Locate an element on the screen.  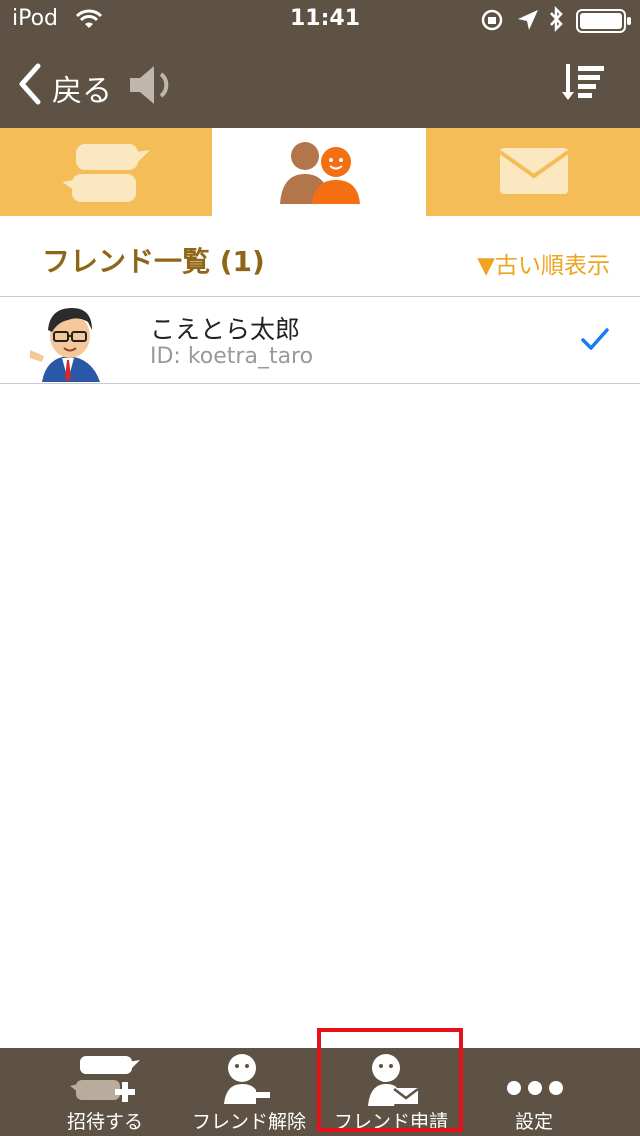
remove-friend-label: フレンド解除 is located at coordinates (248, 1122).